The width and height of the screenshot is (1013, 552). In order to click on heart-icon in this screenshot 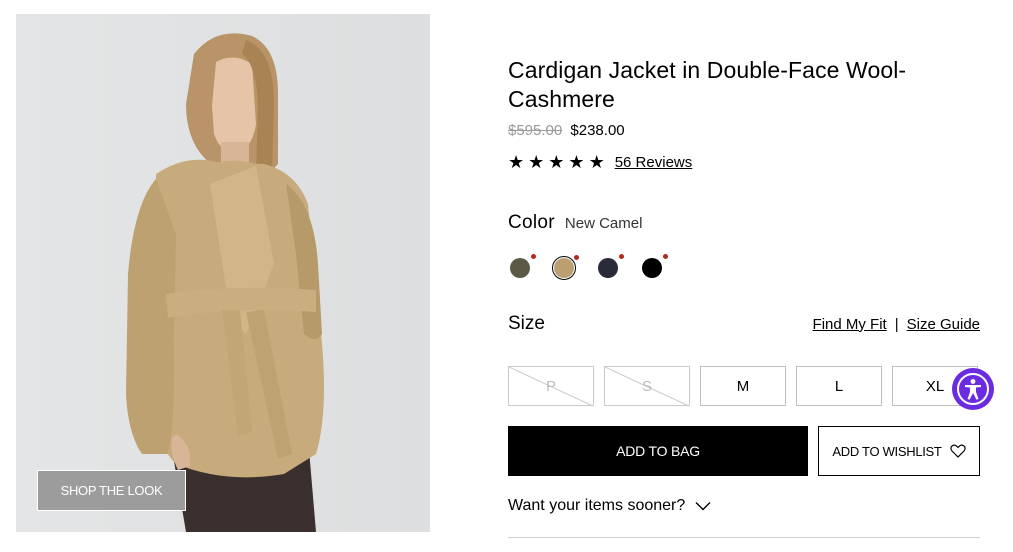, I will do `click(957, 451)`.